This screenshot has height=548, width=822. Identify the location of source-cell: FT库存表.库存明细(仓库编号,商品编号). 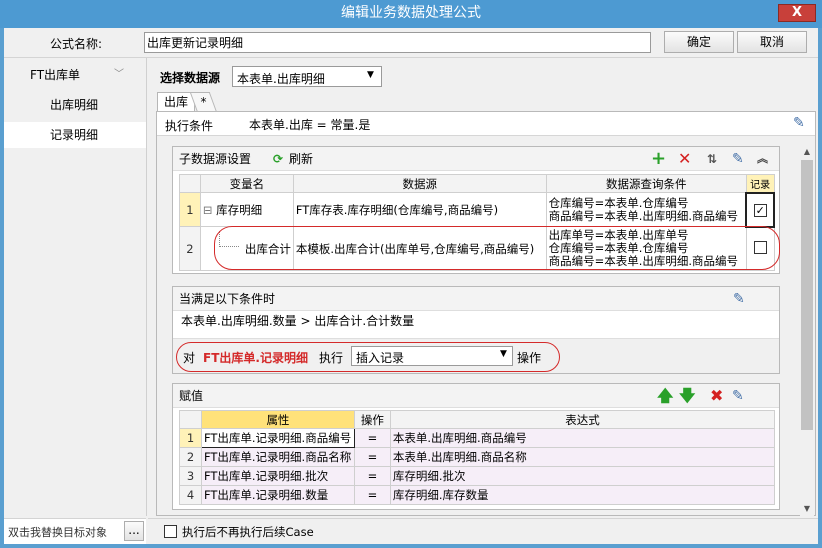
(419, 209).